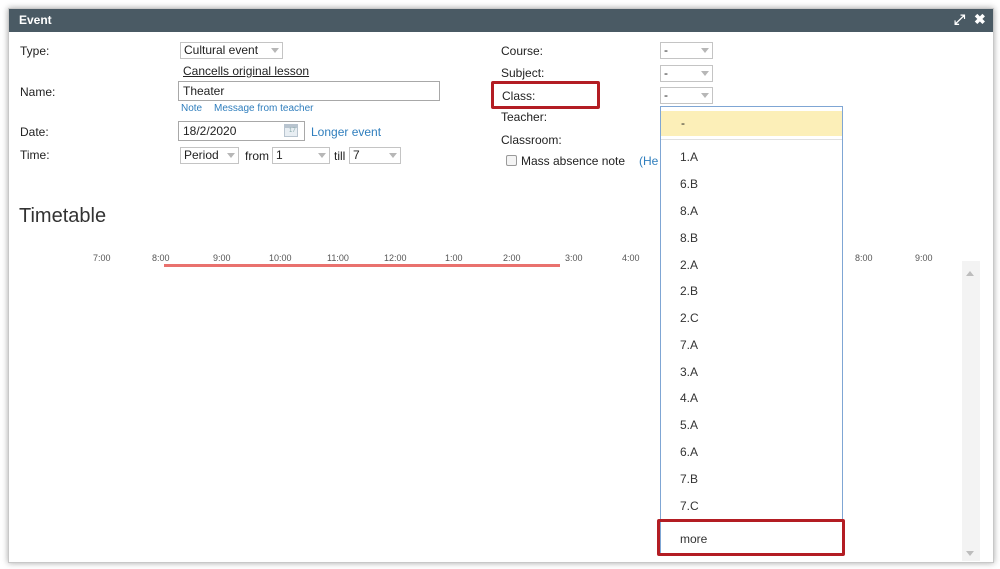  Describe the element at coordinates (454, 258) in the screenshot. I see `time-tick: 1:00` at that location.